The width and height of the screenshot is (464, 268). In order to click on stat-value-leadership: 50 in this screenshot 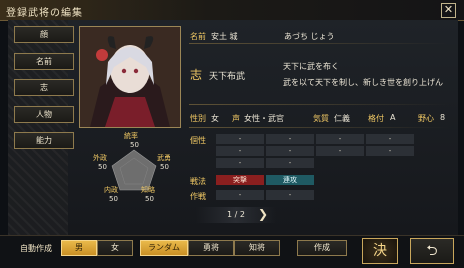, I will do `click(134, 145)`.